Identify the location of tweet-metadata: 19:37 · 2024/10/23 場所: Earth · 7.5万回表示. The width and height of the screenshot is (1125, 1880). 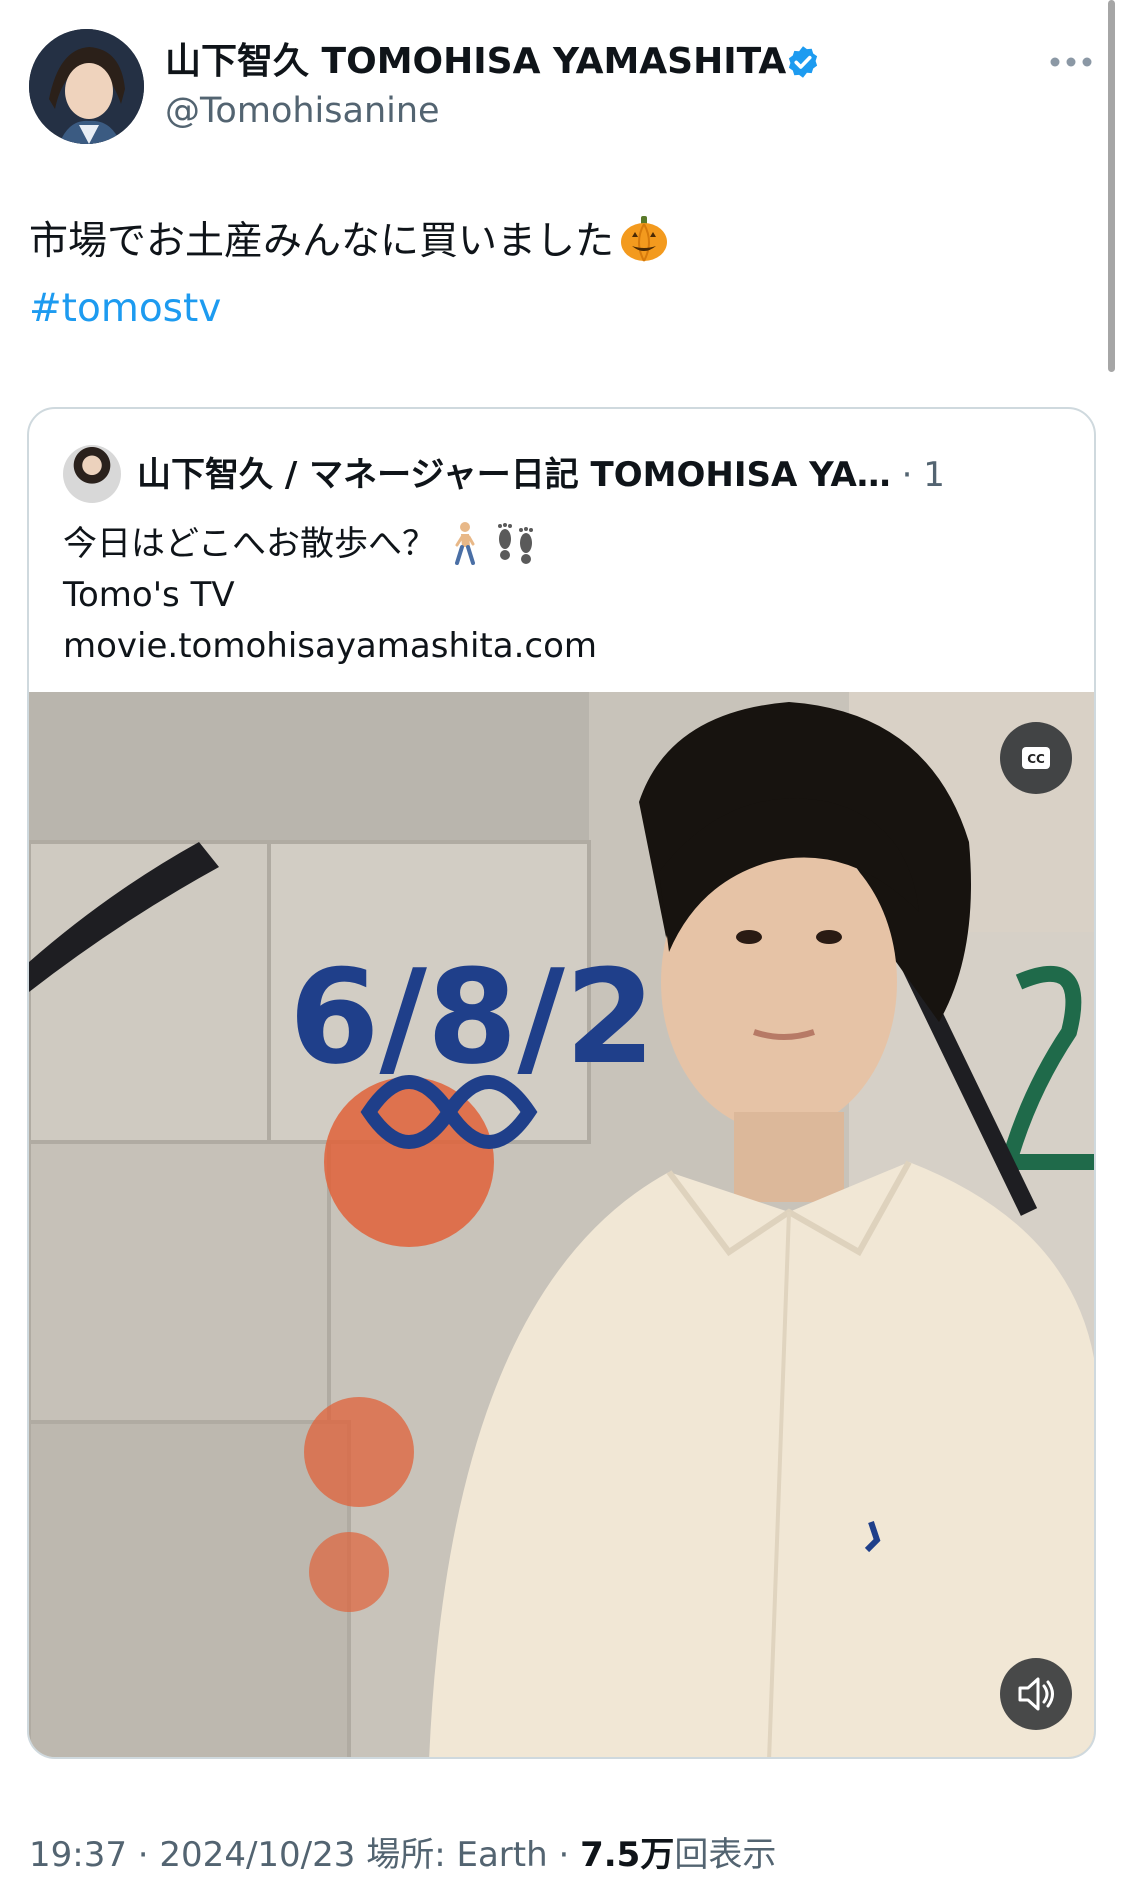
(402, 1855).